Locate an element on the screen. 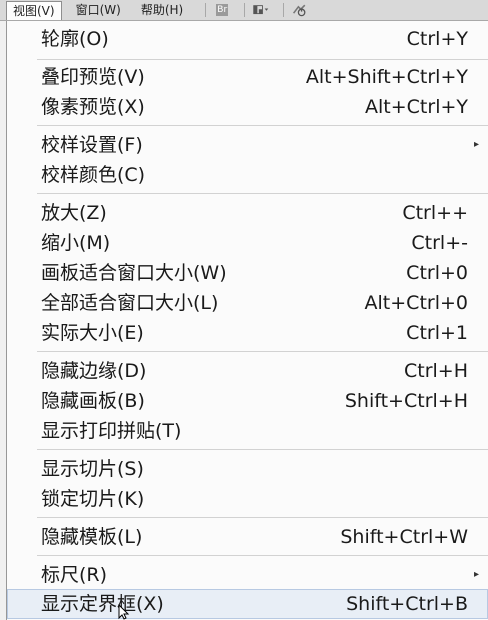  menu-item-rulers: 标尺(R) ▸ is located at coordinates (247, 575).